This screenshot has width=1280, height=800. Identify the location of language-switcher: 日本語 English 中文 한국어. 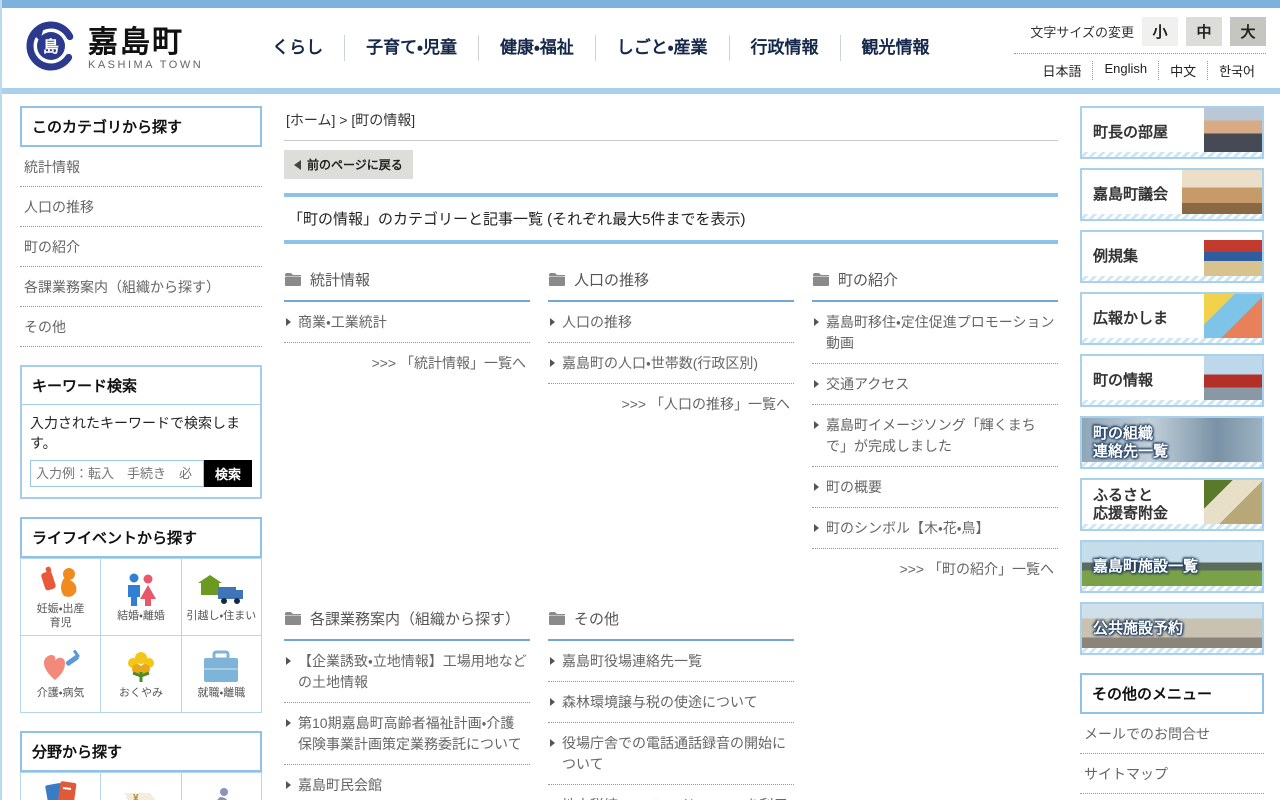
(1140, 67).